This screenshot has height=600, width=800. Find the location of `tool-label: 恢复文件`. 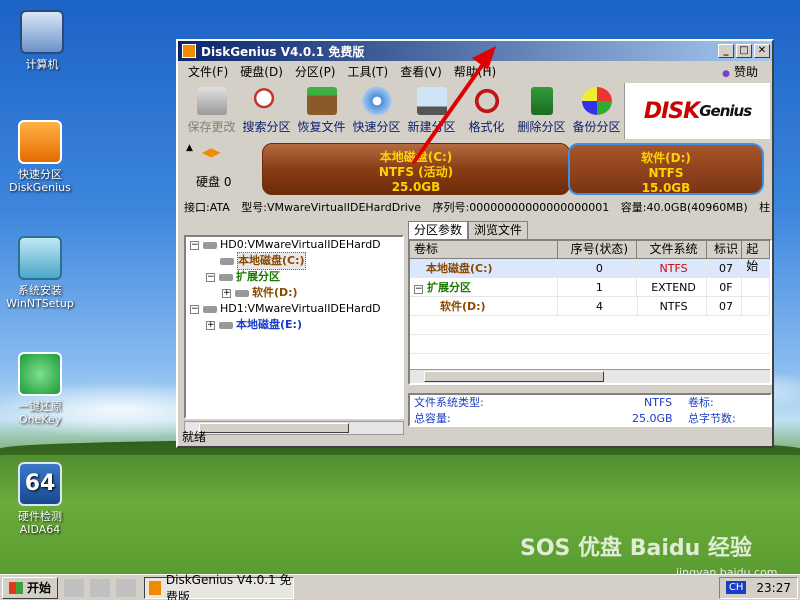

tool-label: 恢复文件 is located at coordinates (321, 127).